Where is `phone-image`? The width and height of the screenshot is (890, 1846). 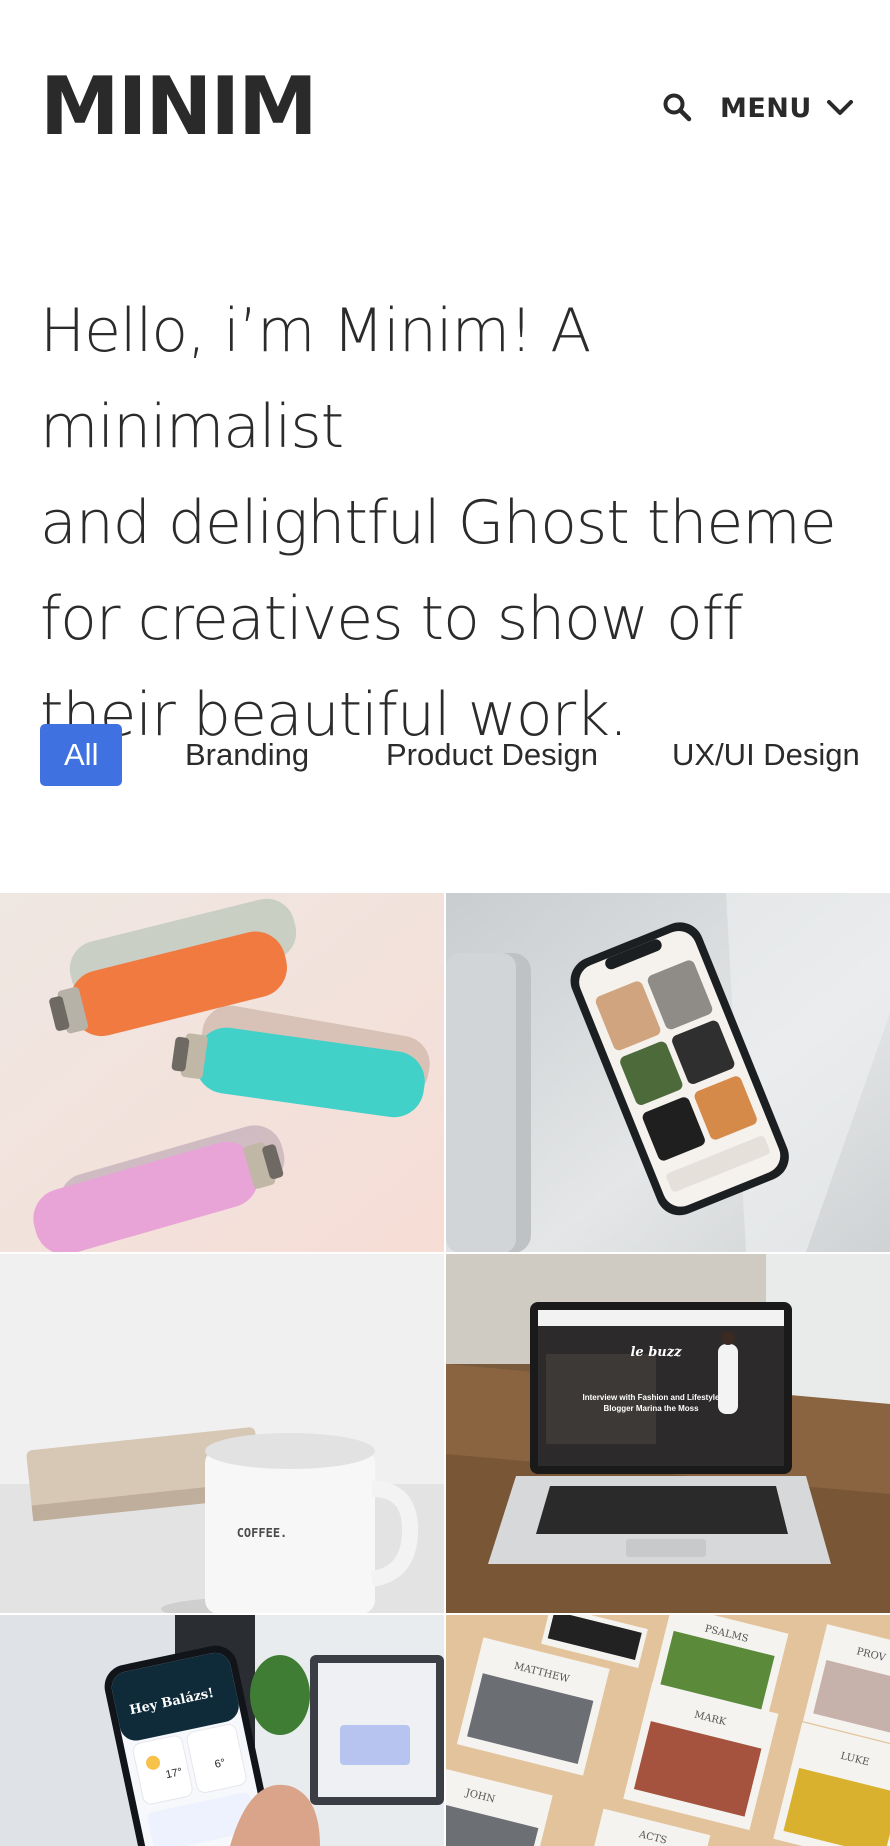 phone-image is located at coordinates (668, 1072).